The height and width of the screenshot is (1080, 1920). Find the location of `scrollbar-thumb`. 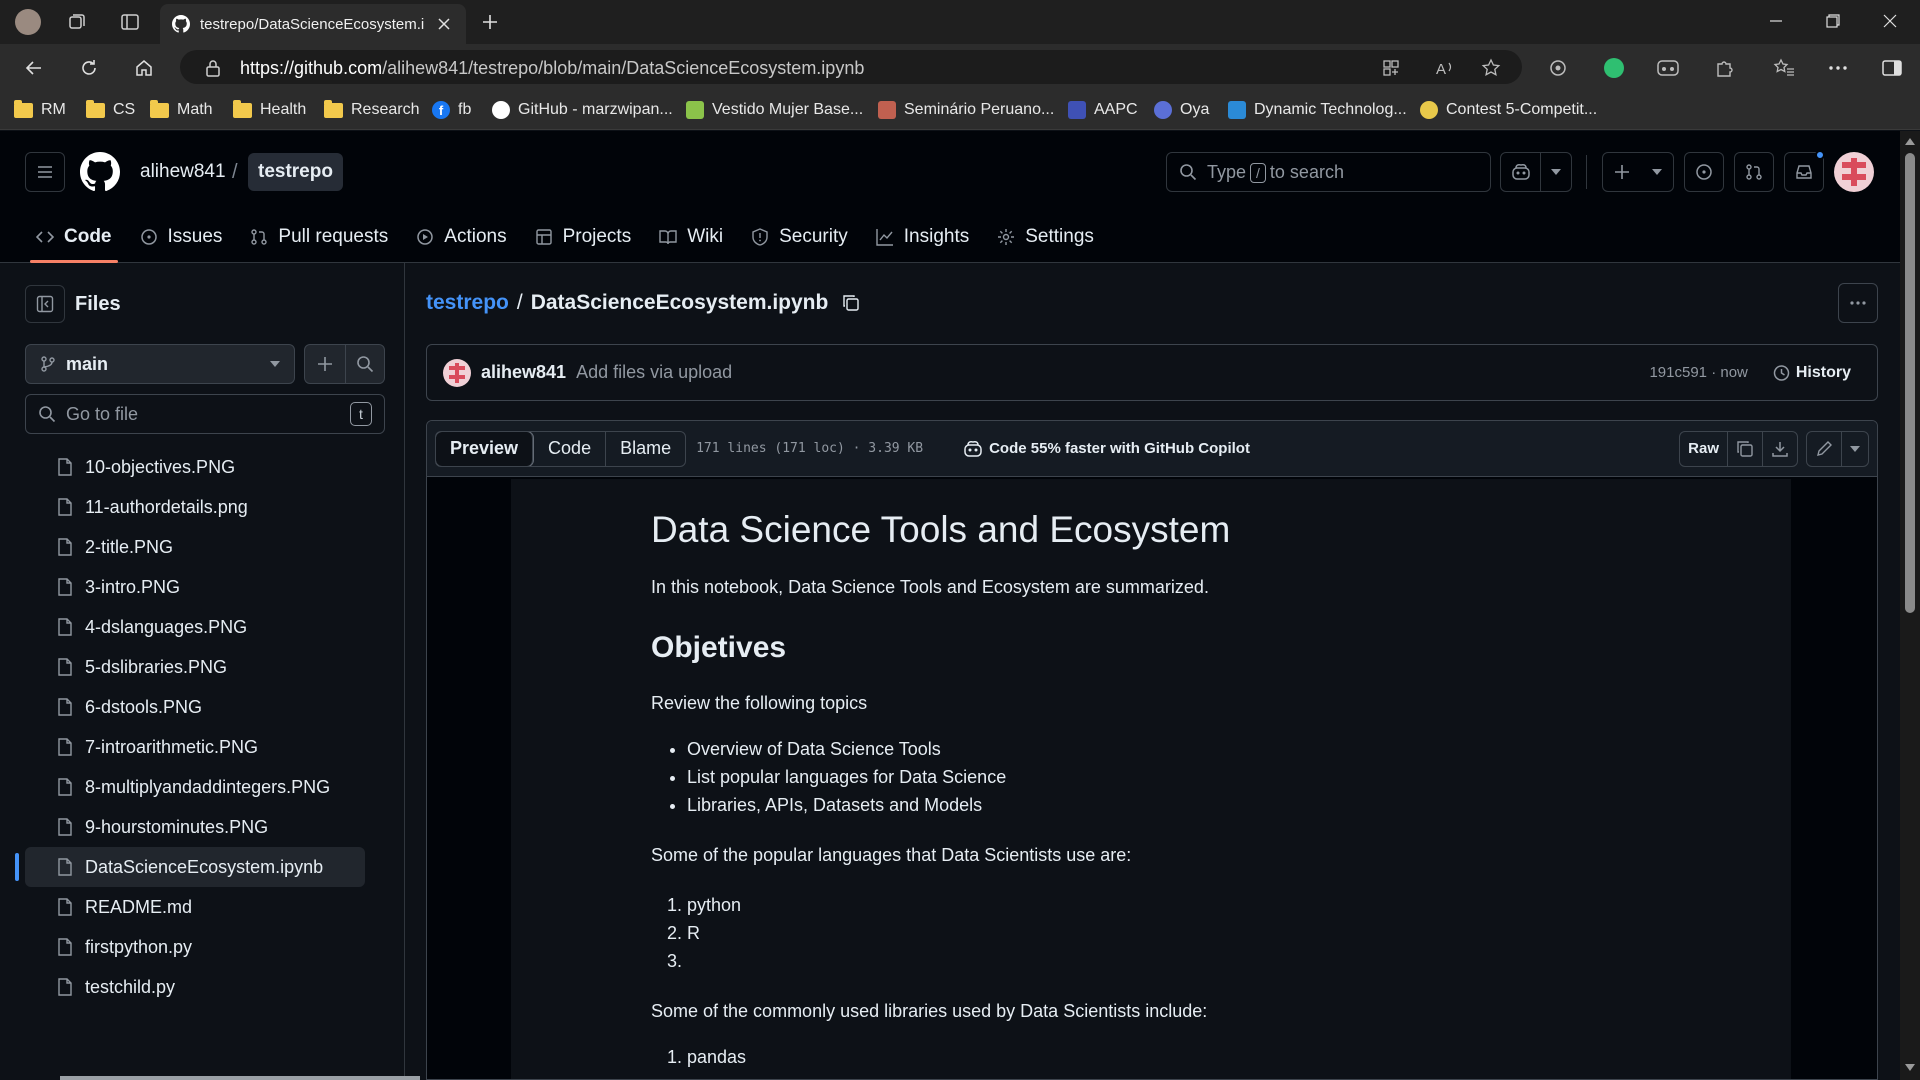

scrollbar-thumb is located at coordinates (1910, 383).